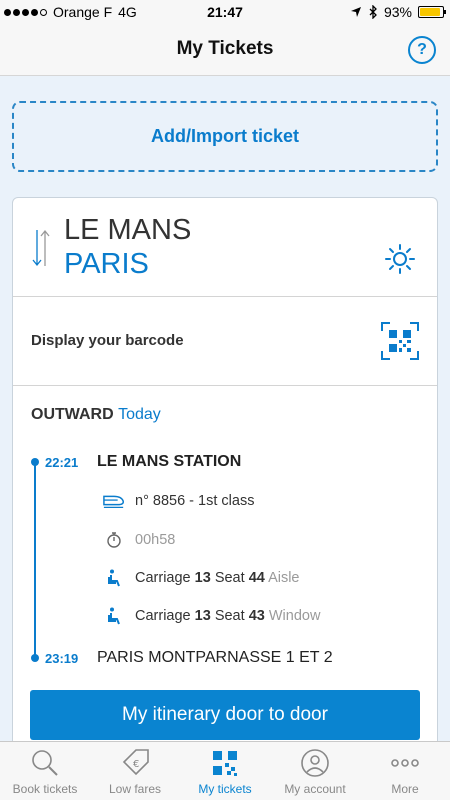  What do you see at coordinates (256, 578) in the screenshot?
I see `seat-number: 44` at bounding box center [256, 578].